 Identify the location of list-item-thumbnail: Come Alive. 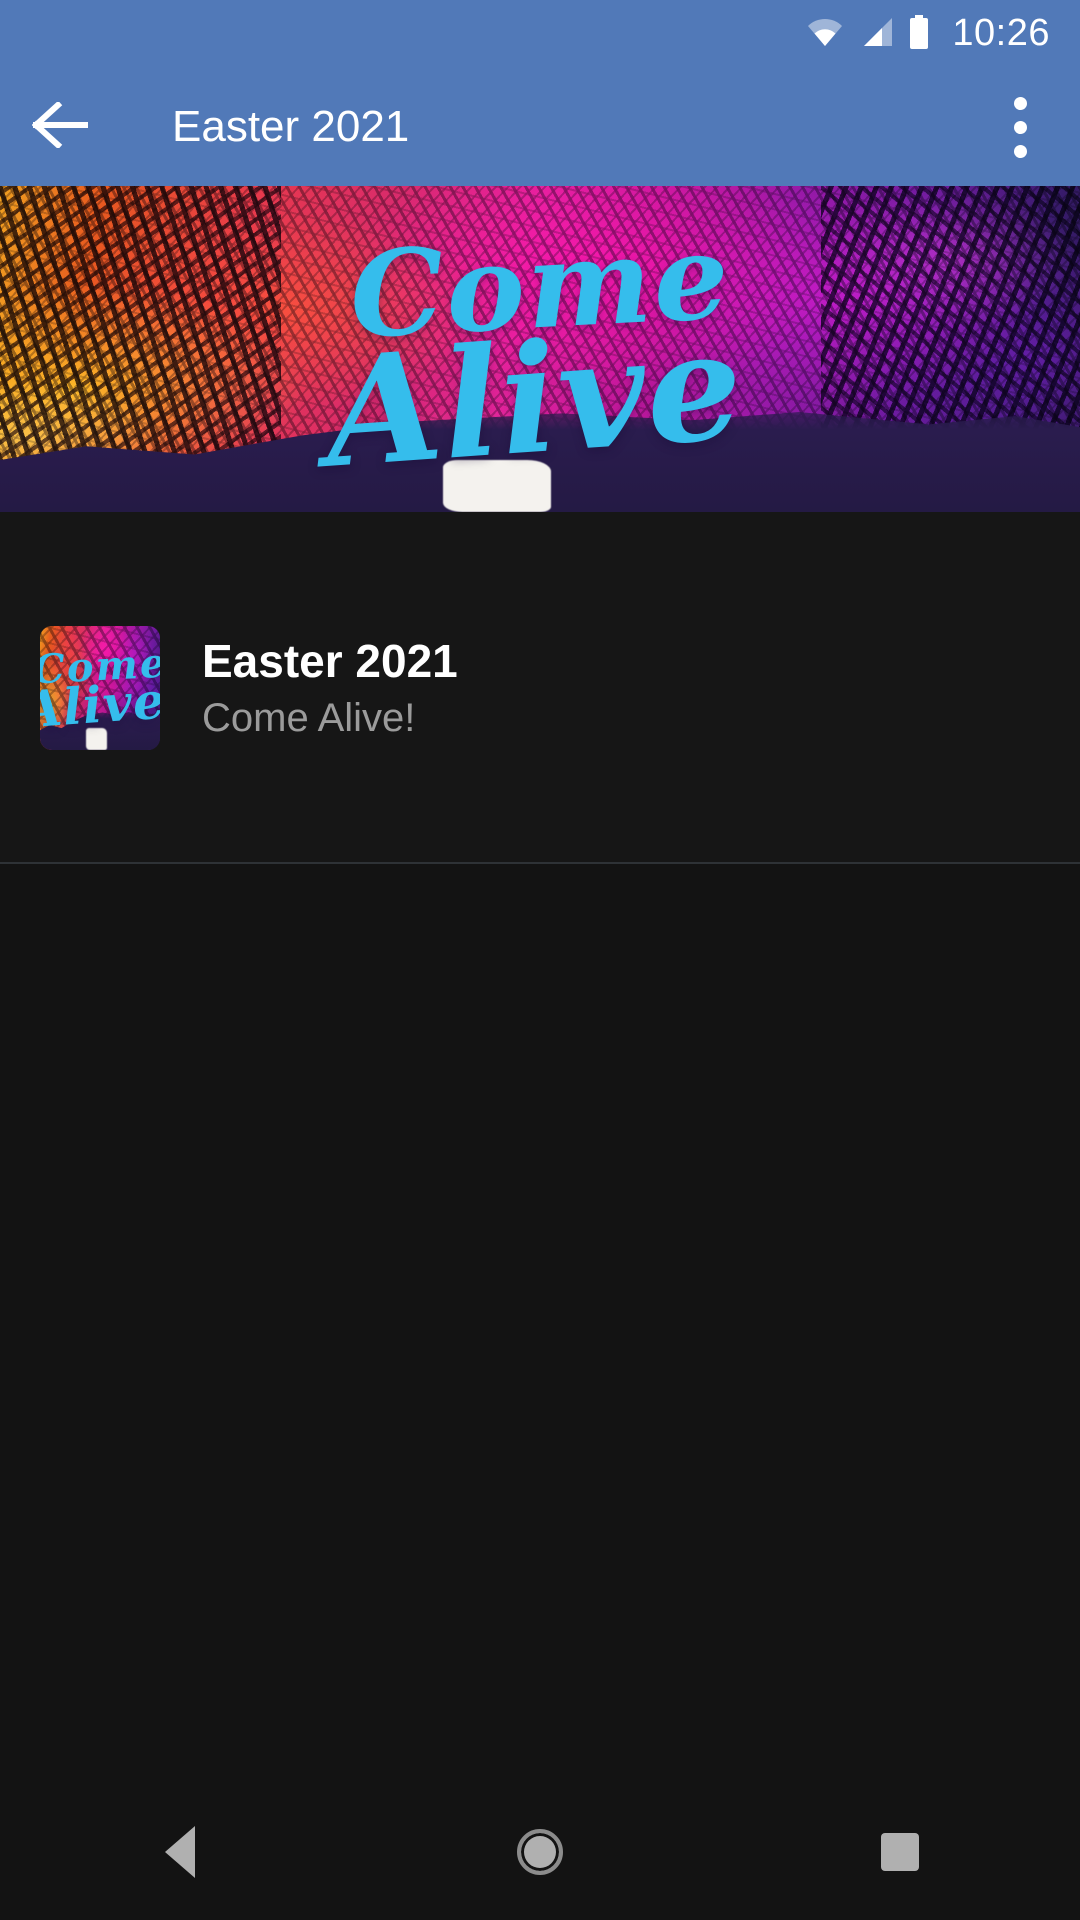
(100, 688).